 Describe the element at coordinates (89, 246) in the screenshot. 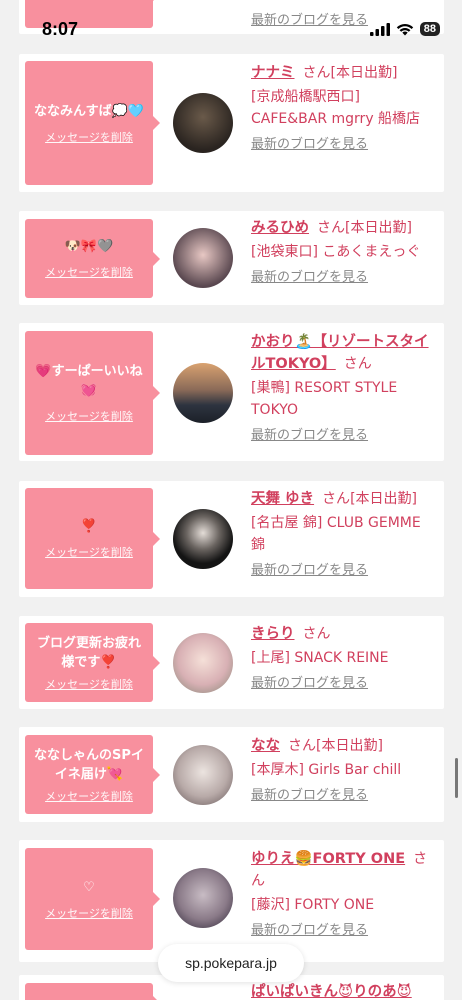

I see `message-text: 🐶🎀🩶` at that location.